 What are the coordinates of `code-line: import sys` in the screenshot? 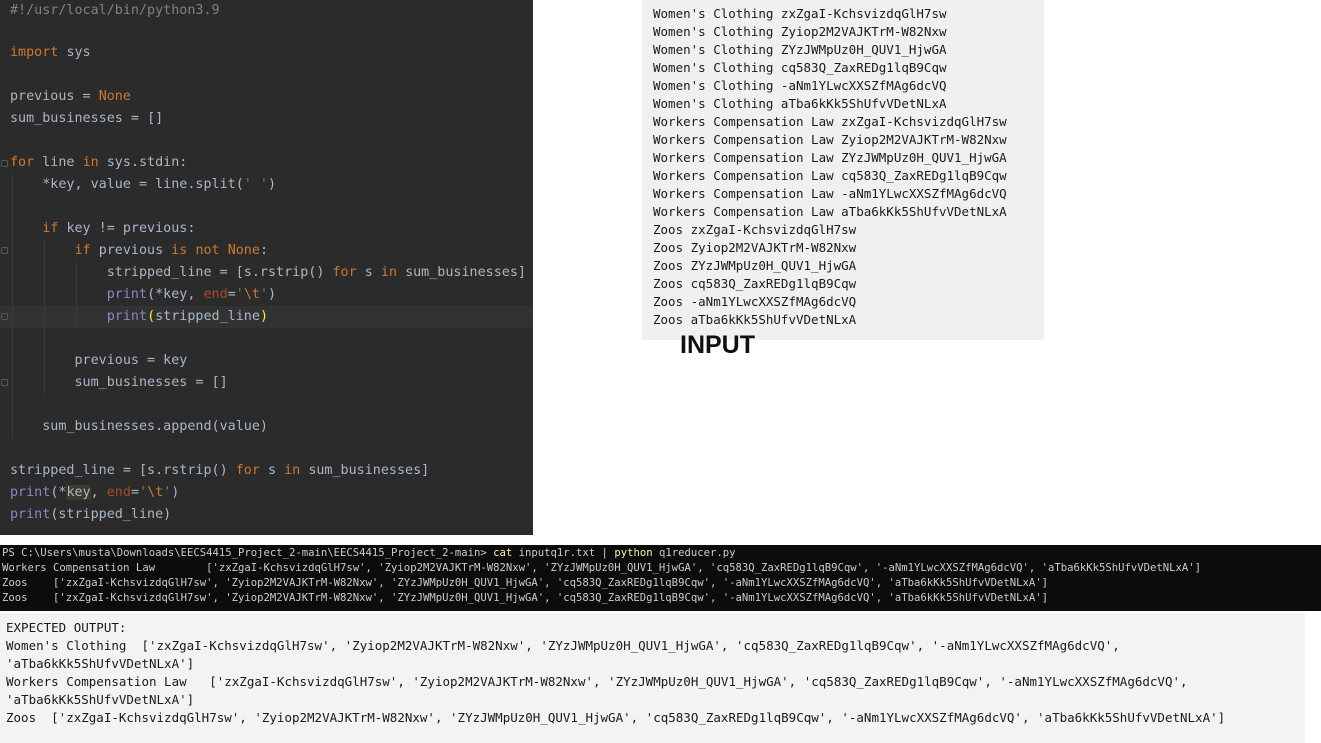 It's located at (50, 53).